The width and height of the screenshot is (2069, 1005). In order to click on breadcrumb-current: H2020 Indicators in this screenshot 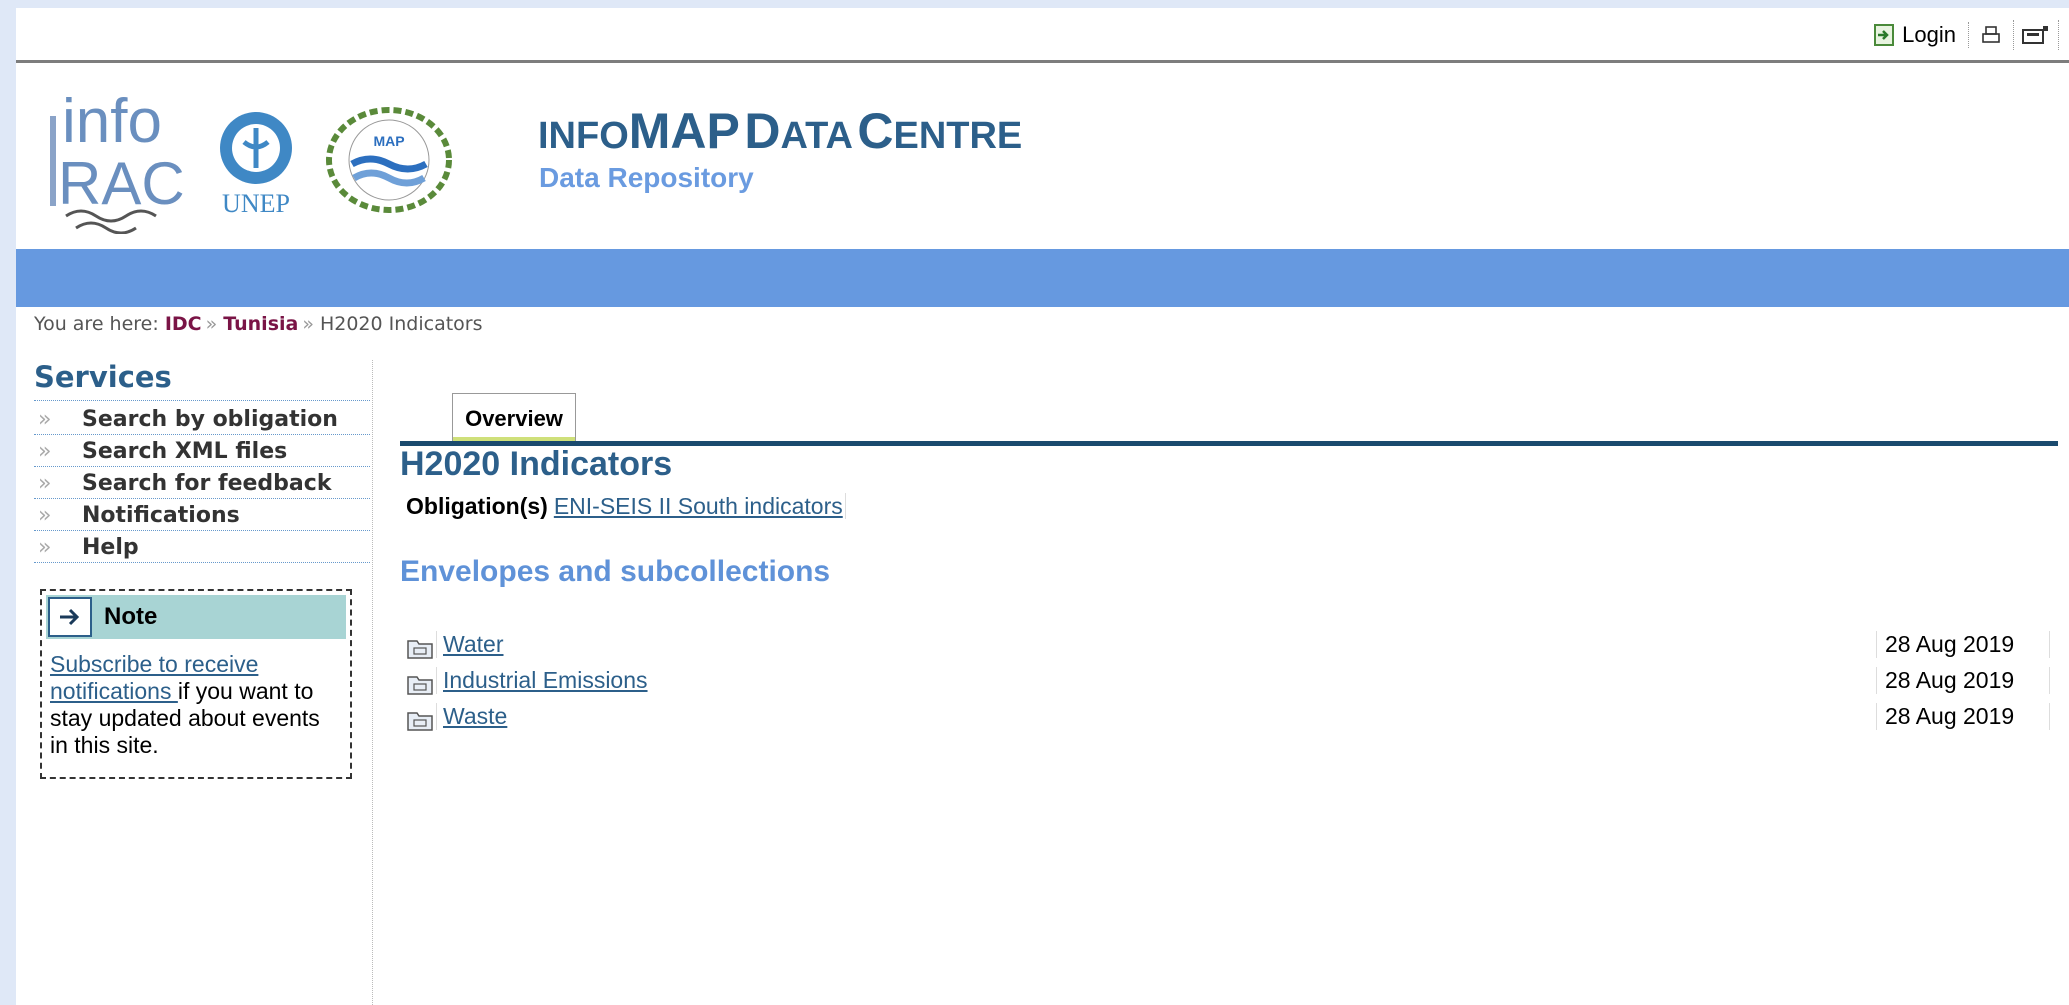, I will do `click(401, 324)`.